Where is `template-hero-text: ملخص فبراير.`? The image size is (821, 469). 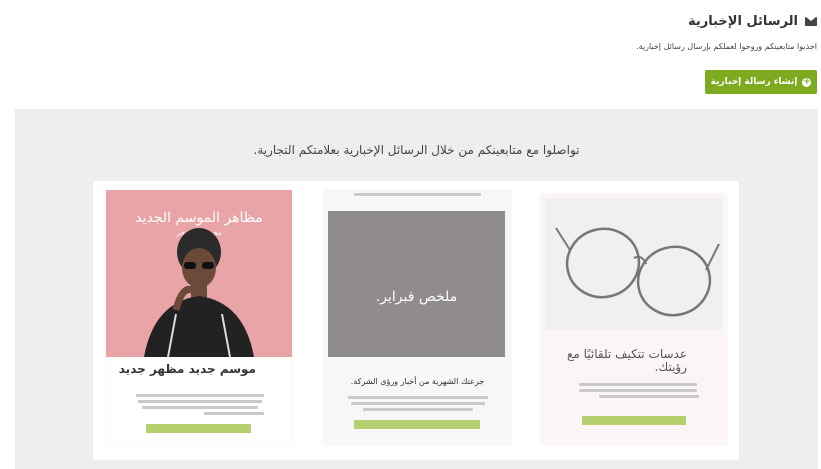 template-hero-text: ملخص فبراير. is located at coordinates (416, 297).